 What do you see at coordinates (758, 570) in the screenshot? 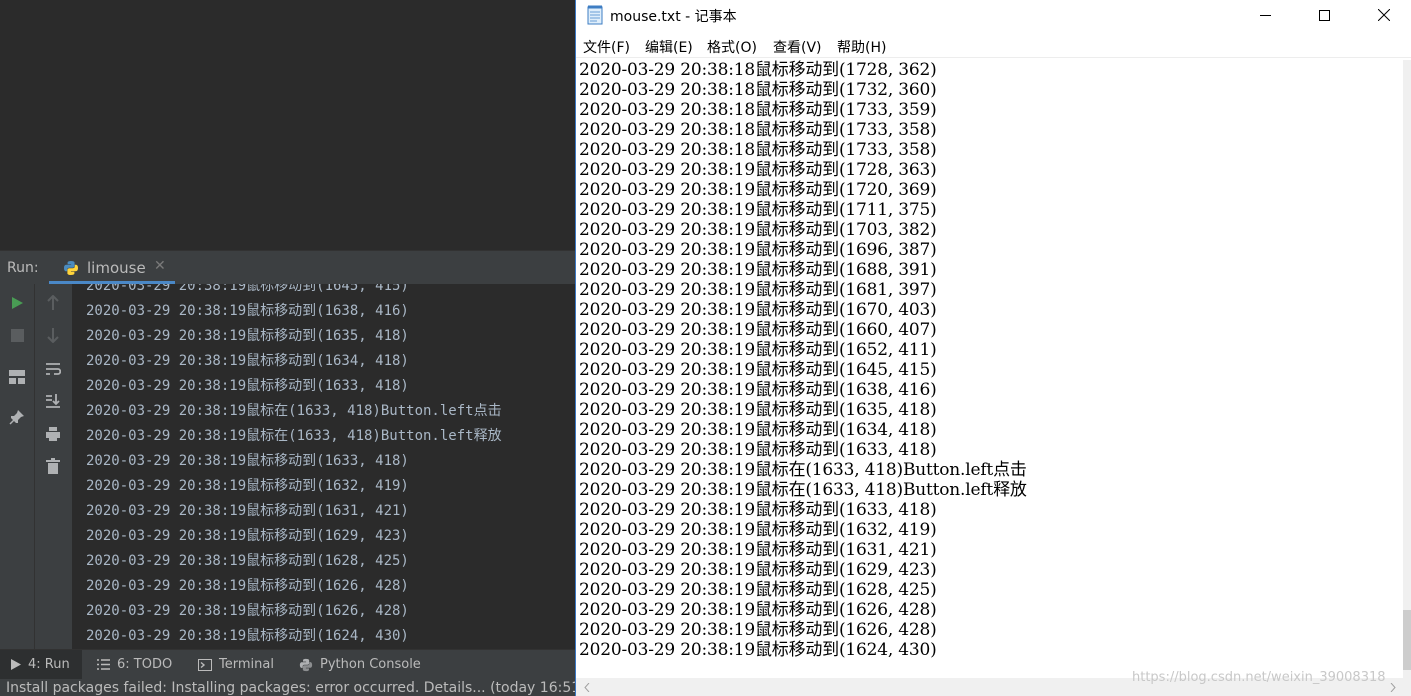
I see `text-line: 2020-03-29 20:38:19鼠标移动到(1629, 423)` at bounding box center [758, 570].